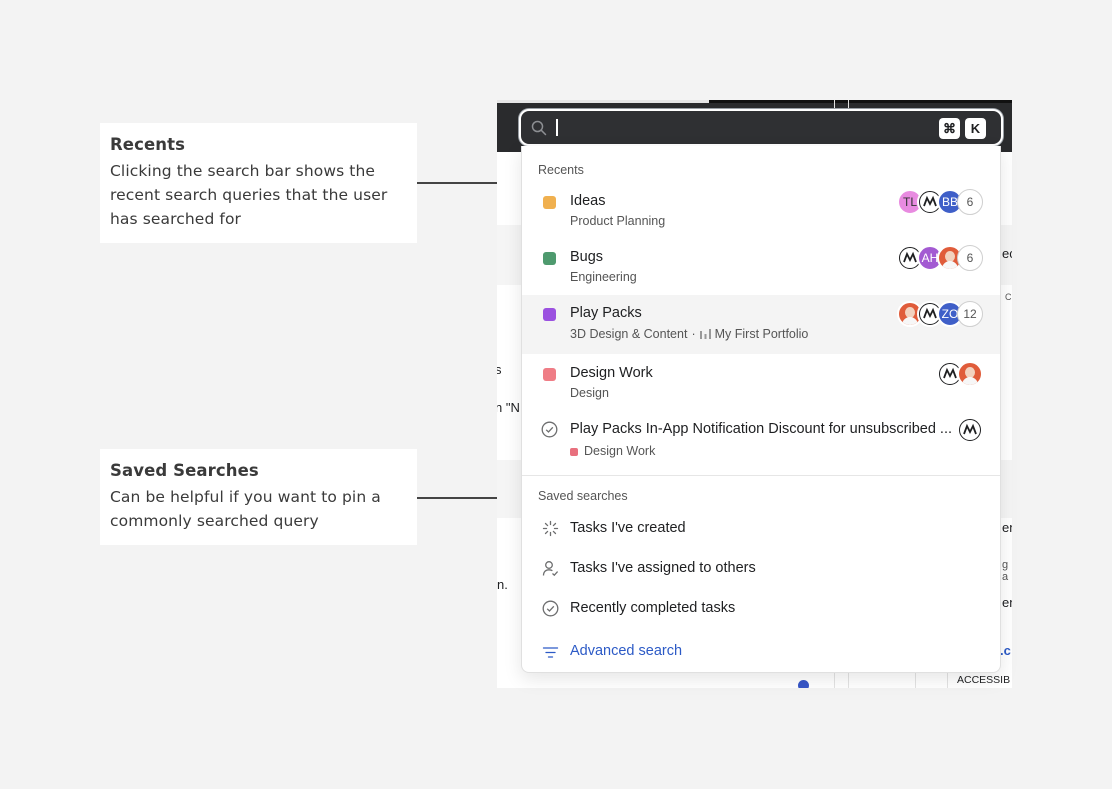  Describe the element at coordinates (940, 314) in the screenshot. I see `member-avatars: ZO 12` at that location.